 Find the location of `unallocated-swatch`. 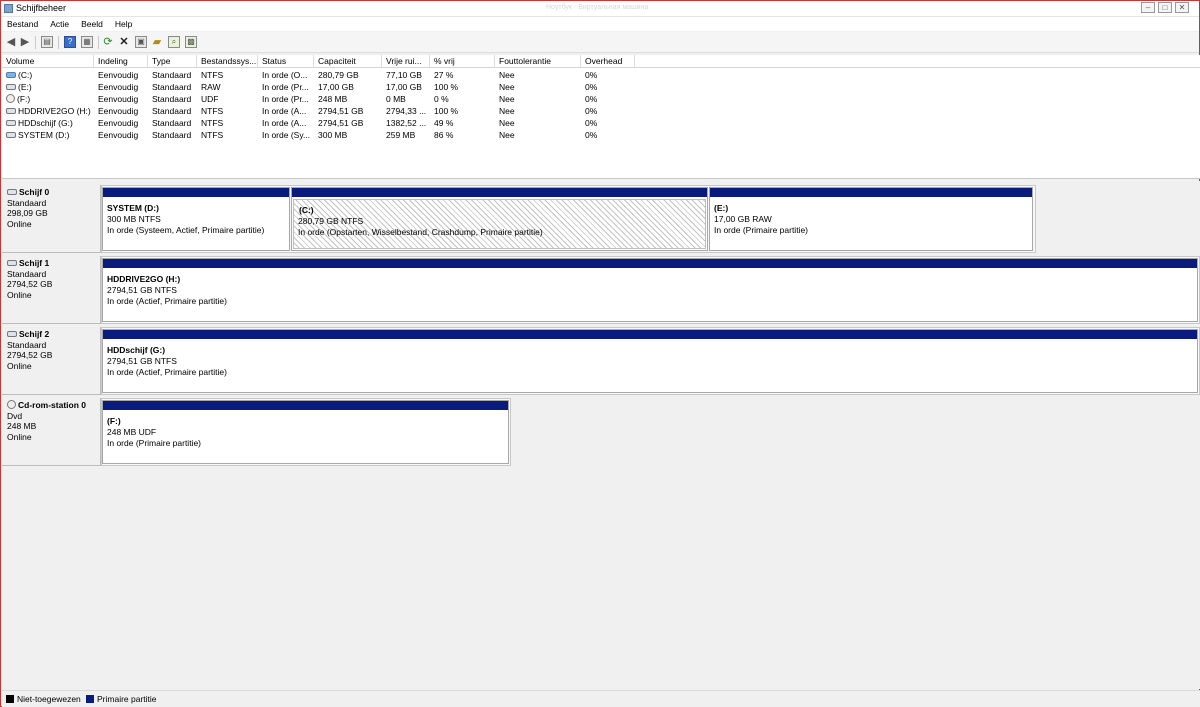

unallocated-swatch is located at coordinates (10, 699).